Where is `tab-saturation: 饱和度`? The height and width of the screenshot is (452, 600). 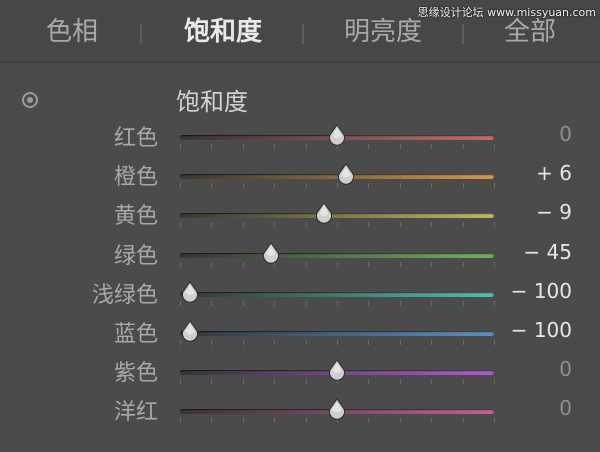 tab-saturation: 饱和度 is located at coordinates (223, 32).